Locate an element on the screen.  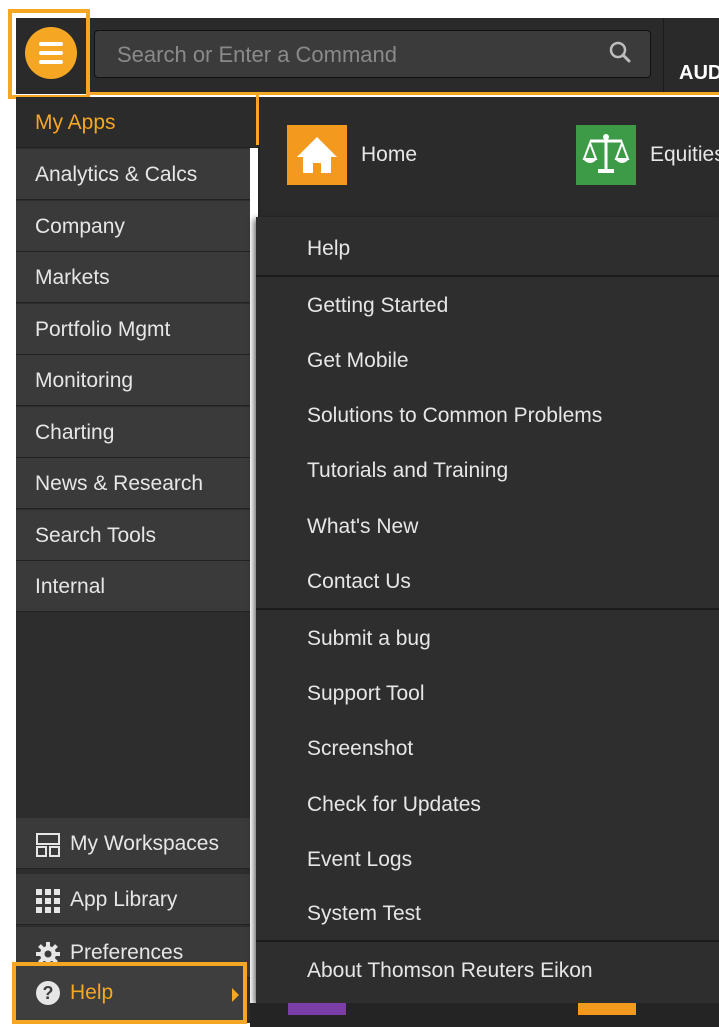
search-input is located at coordinates (352, 55).